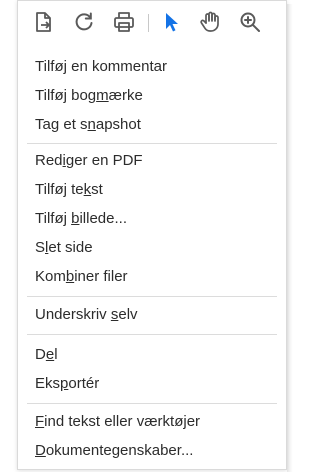 This screenshot has width=320, height=472. What do you see at coordinates (152, 315) in the screenshot?
I see `menu-item-sign-yourself: Underskriv selv` at bounding box center [152, 315].